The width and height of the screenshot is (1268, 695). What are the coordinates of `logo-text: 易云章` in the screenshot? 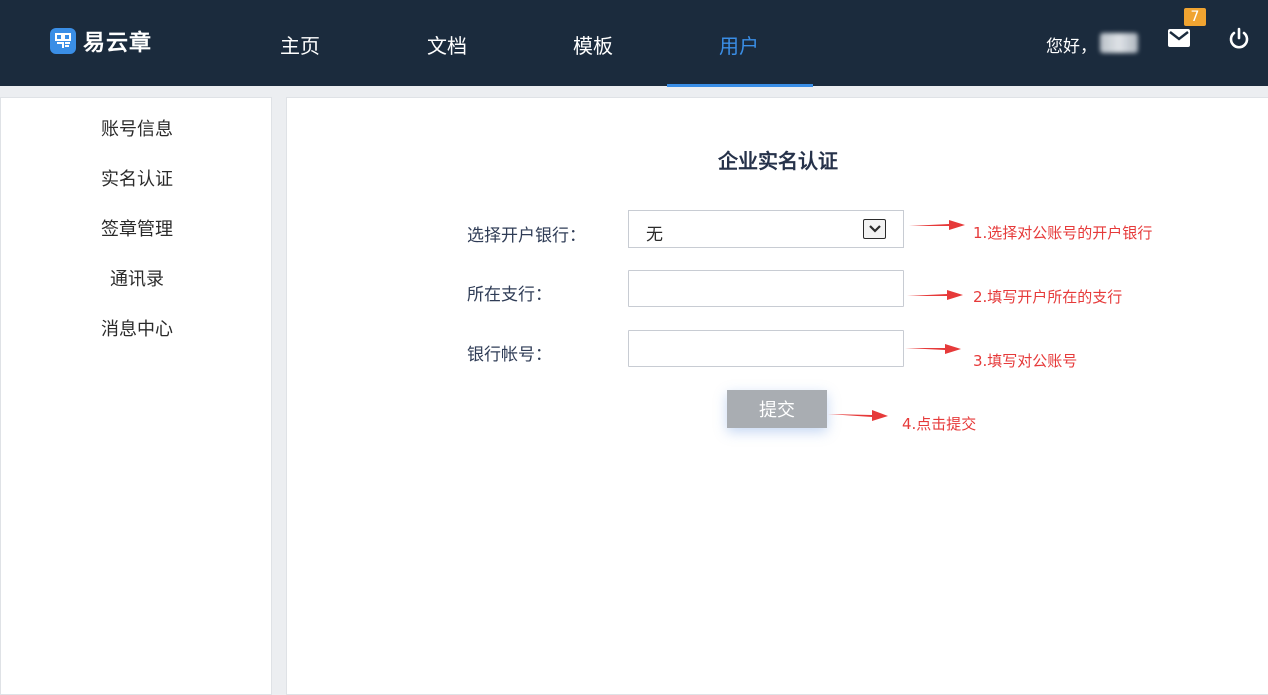 It's located at (118, 43).